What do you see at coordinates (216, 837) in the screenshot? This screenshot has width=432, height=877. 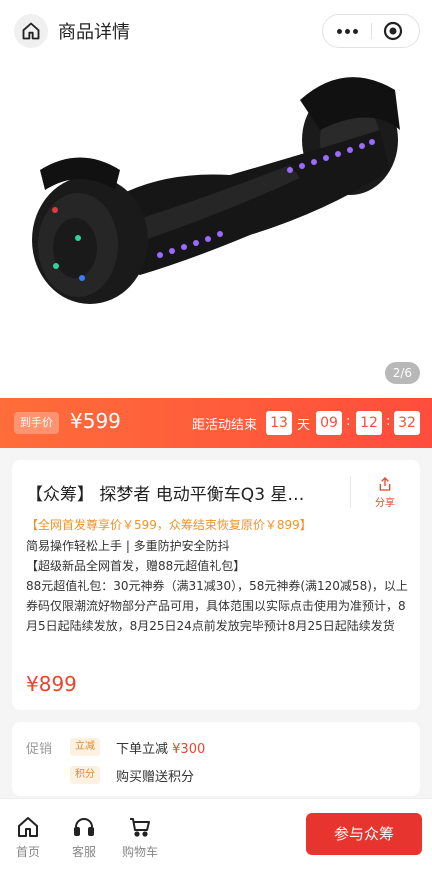 I see `bottom-action-bar: 首页 客服 购物车 参与众筹` at bounding box center [216, 837].